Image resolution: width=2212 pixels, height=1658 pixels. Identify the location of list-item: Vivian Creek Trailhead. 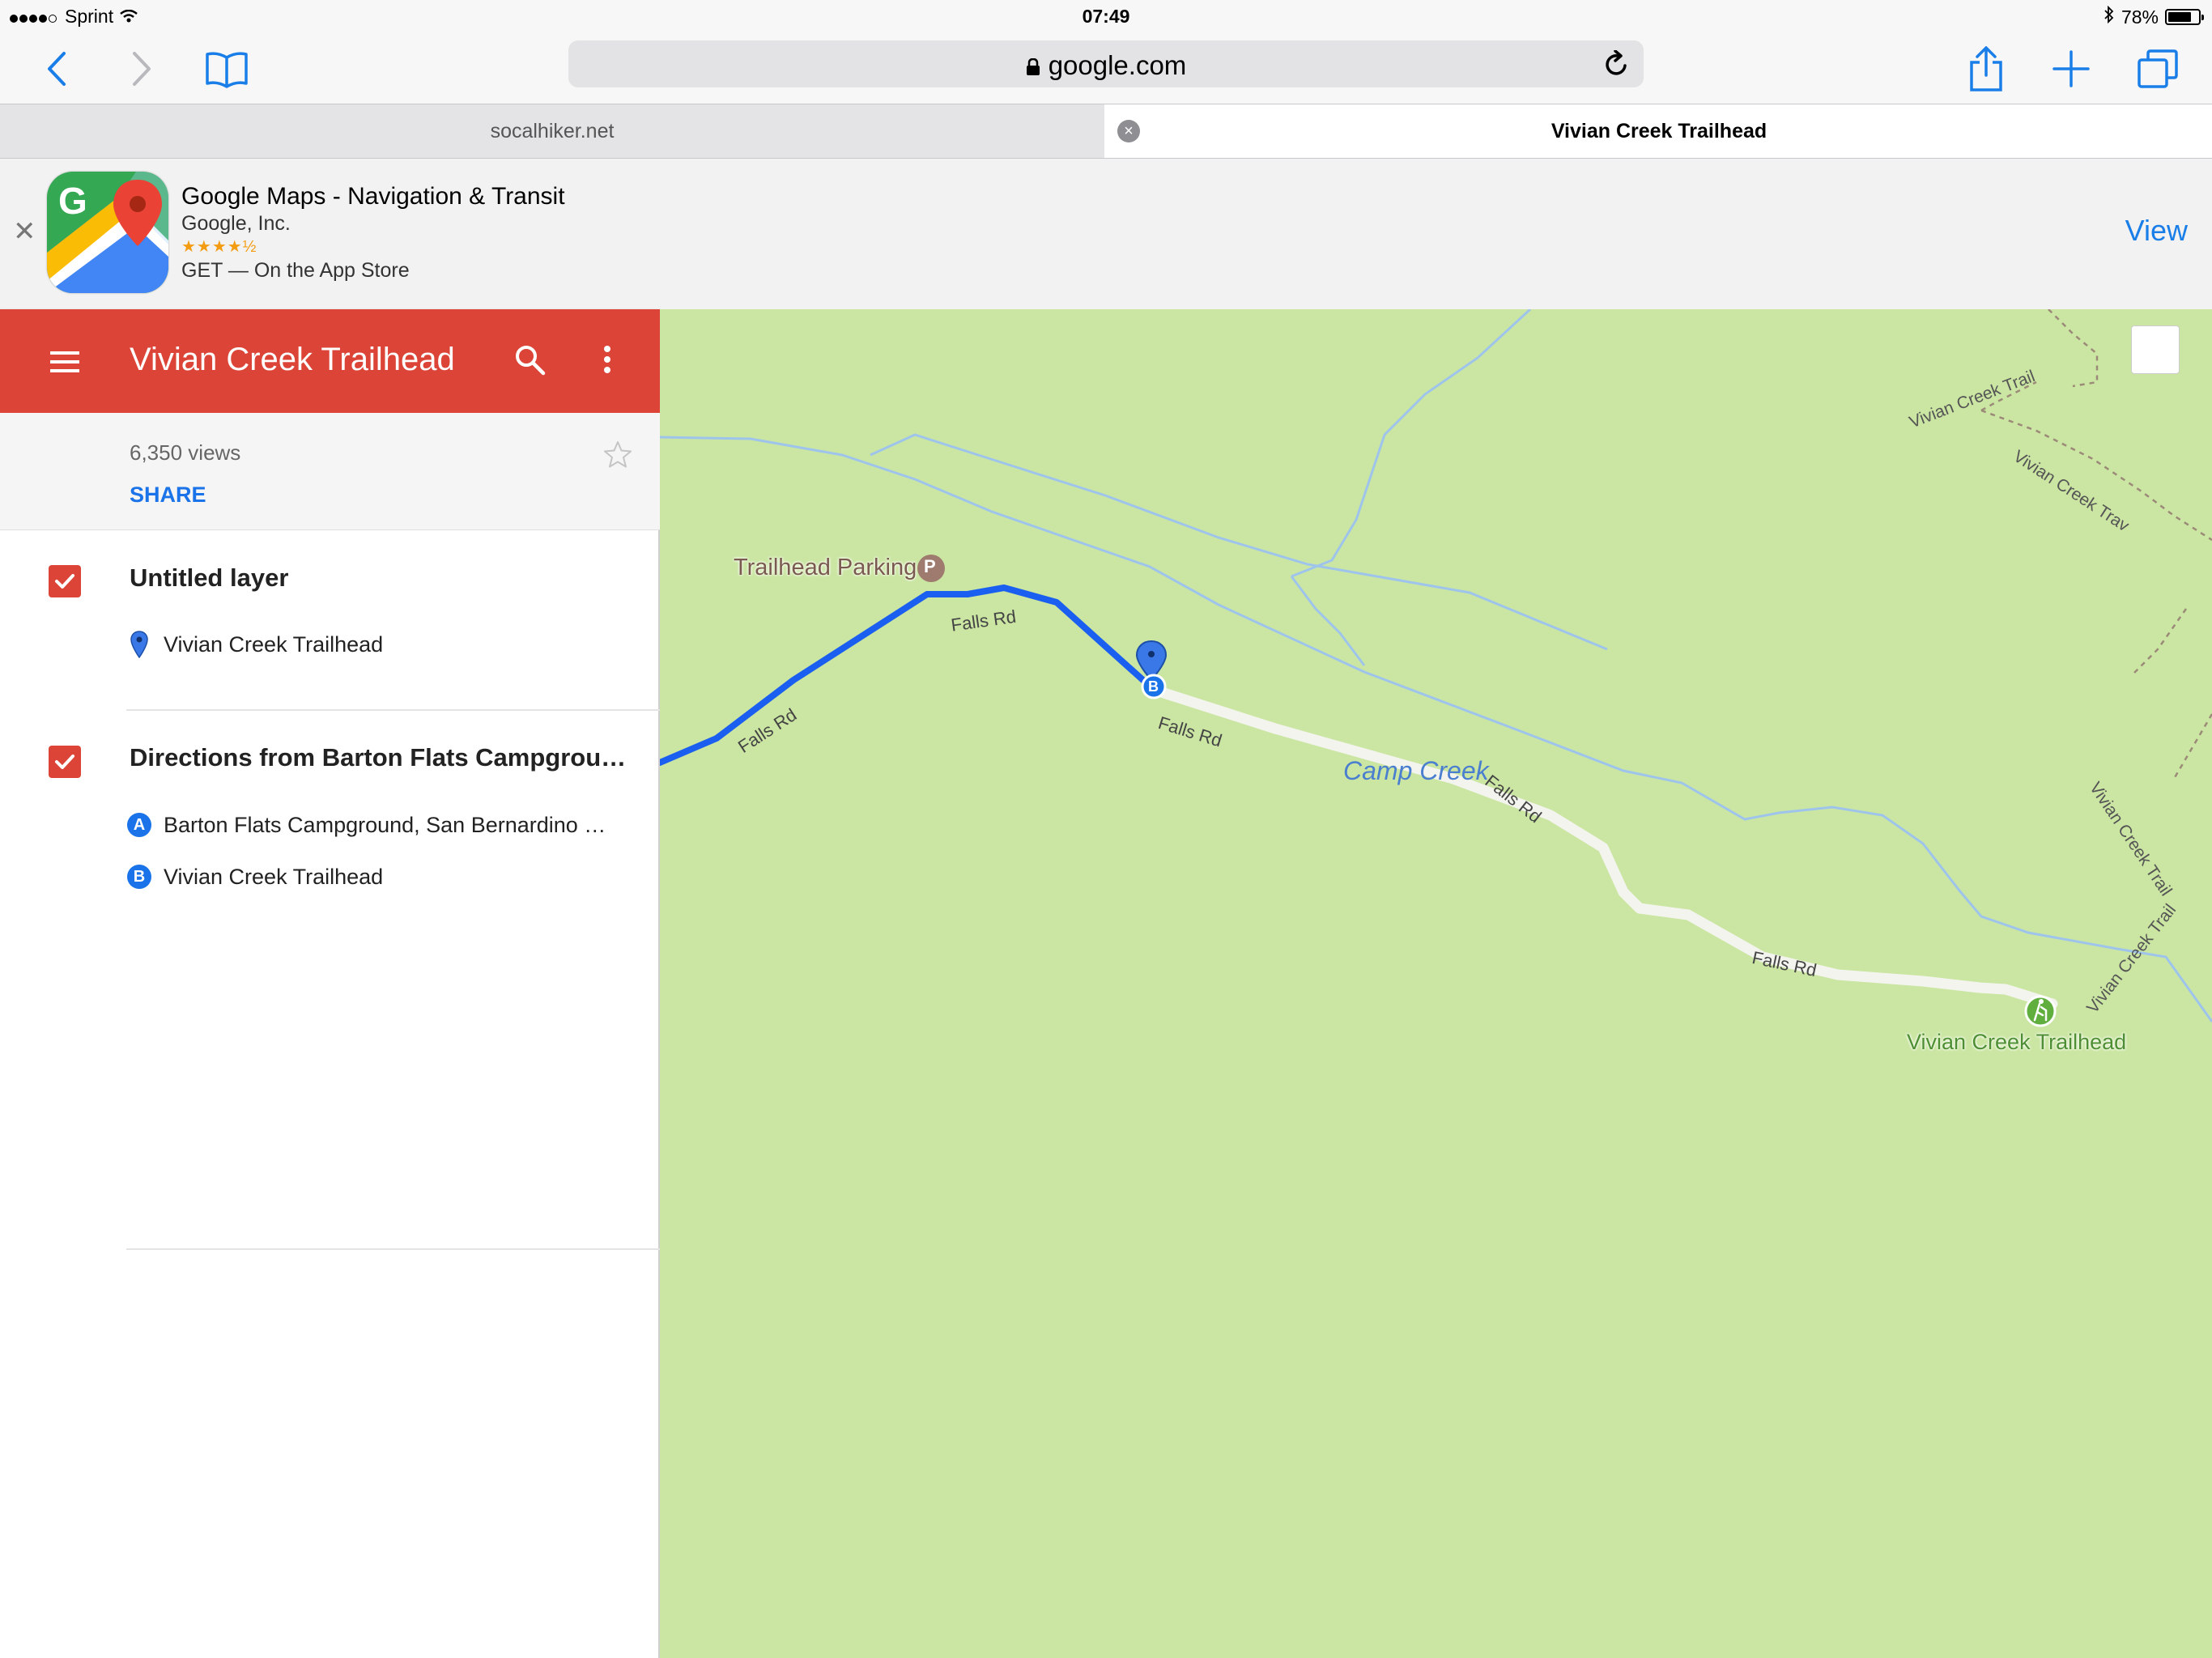
(257, 644).